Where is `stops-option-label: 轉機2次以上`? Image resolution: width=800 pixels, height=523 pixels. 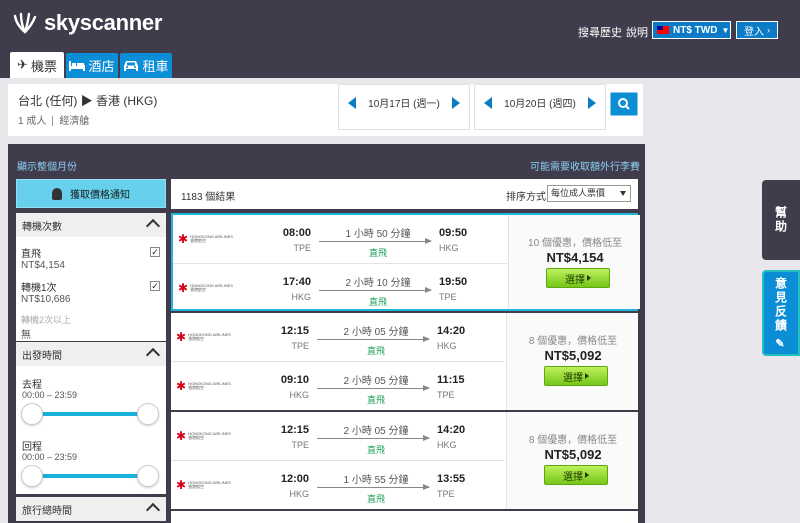 stops-option-label: 轉機2次以上 is located at coordinates (46, 320).